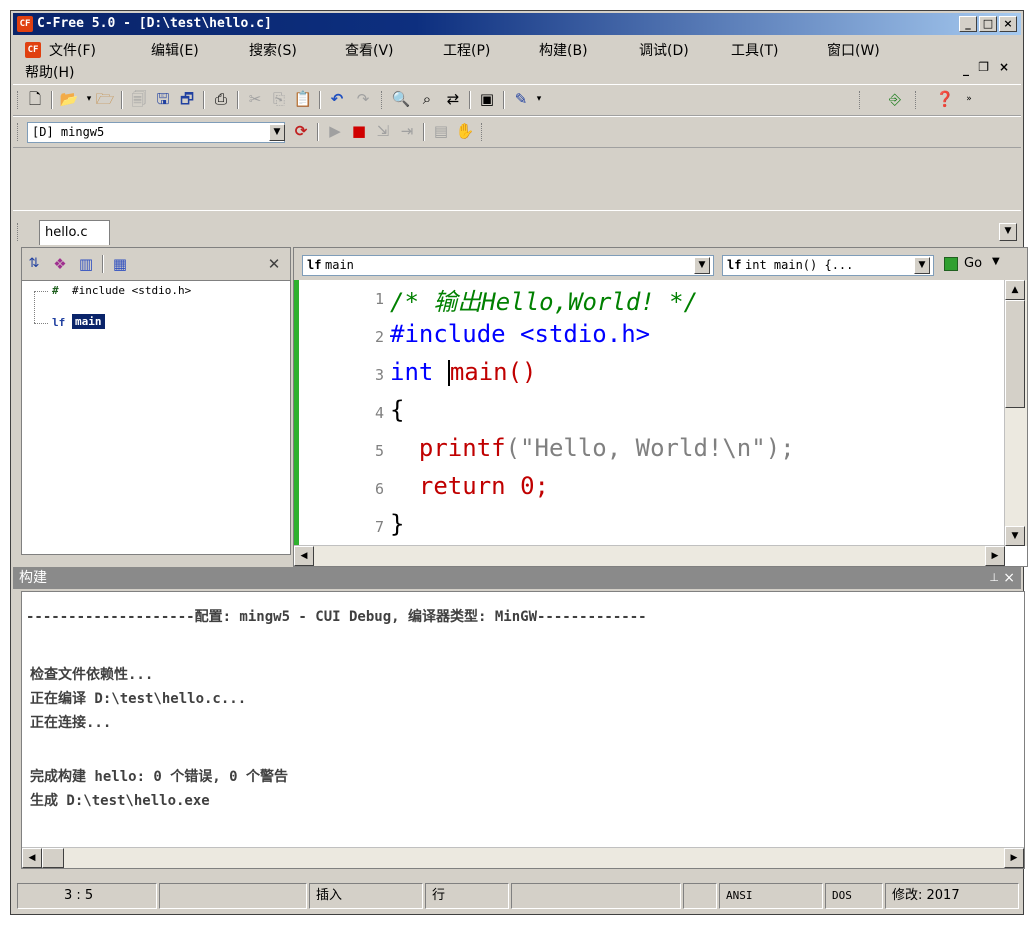 The image size is (1033, 925). Describe the element at coordinates (274, 264) in the screenshot. I see `close-icon: ✕` at that location.